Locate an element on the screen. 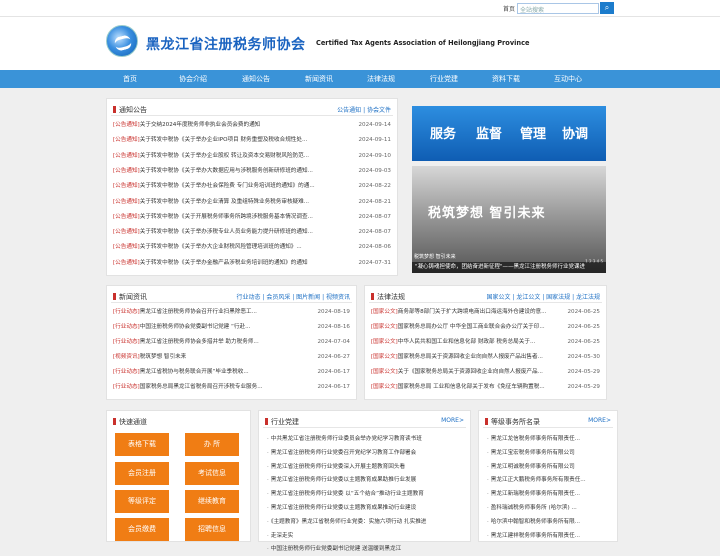 The width and height of the screenshot is (720, 556). list-item: [视频资讯]税筑梦想 智引未来 2024-06-27 is located at coordinates (231, 357).